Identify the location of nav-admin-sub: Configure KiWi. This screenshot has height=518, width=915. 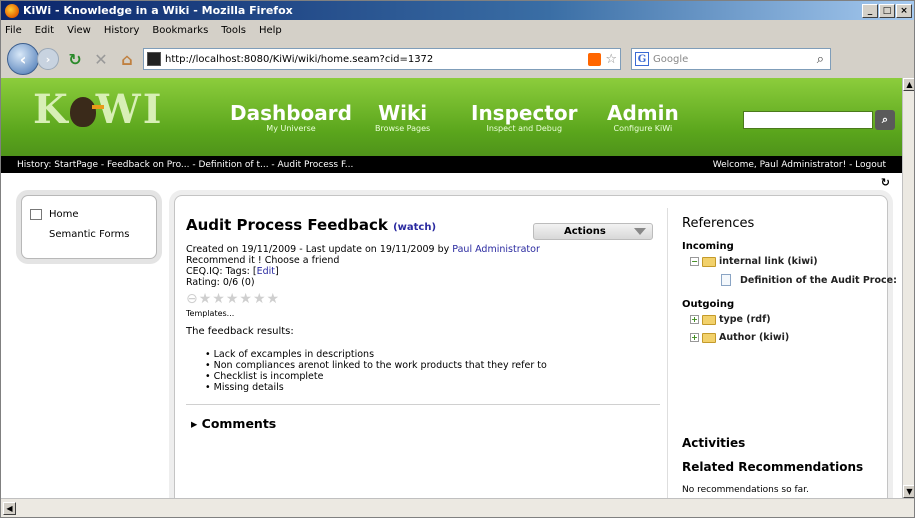
(643, 128).